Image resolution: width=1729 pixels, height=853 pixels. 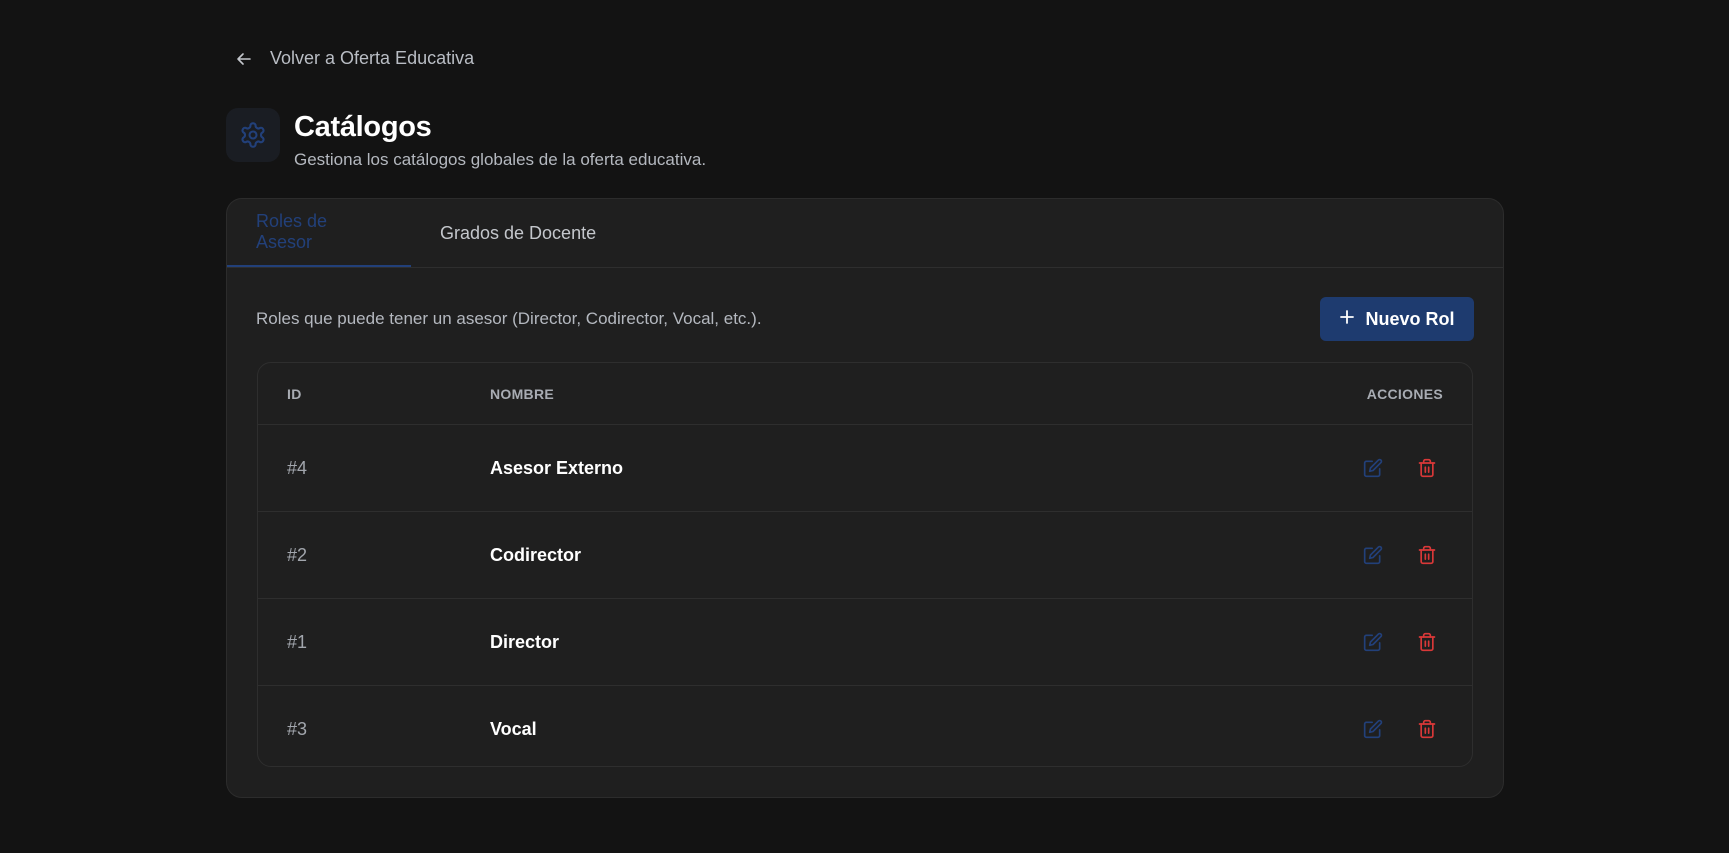 I want to click on tab-bar: Roles de Asesor Grados de Docente, so click(x=865, y=233).